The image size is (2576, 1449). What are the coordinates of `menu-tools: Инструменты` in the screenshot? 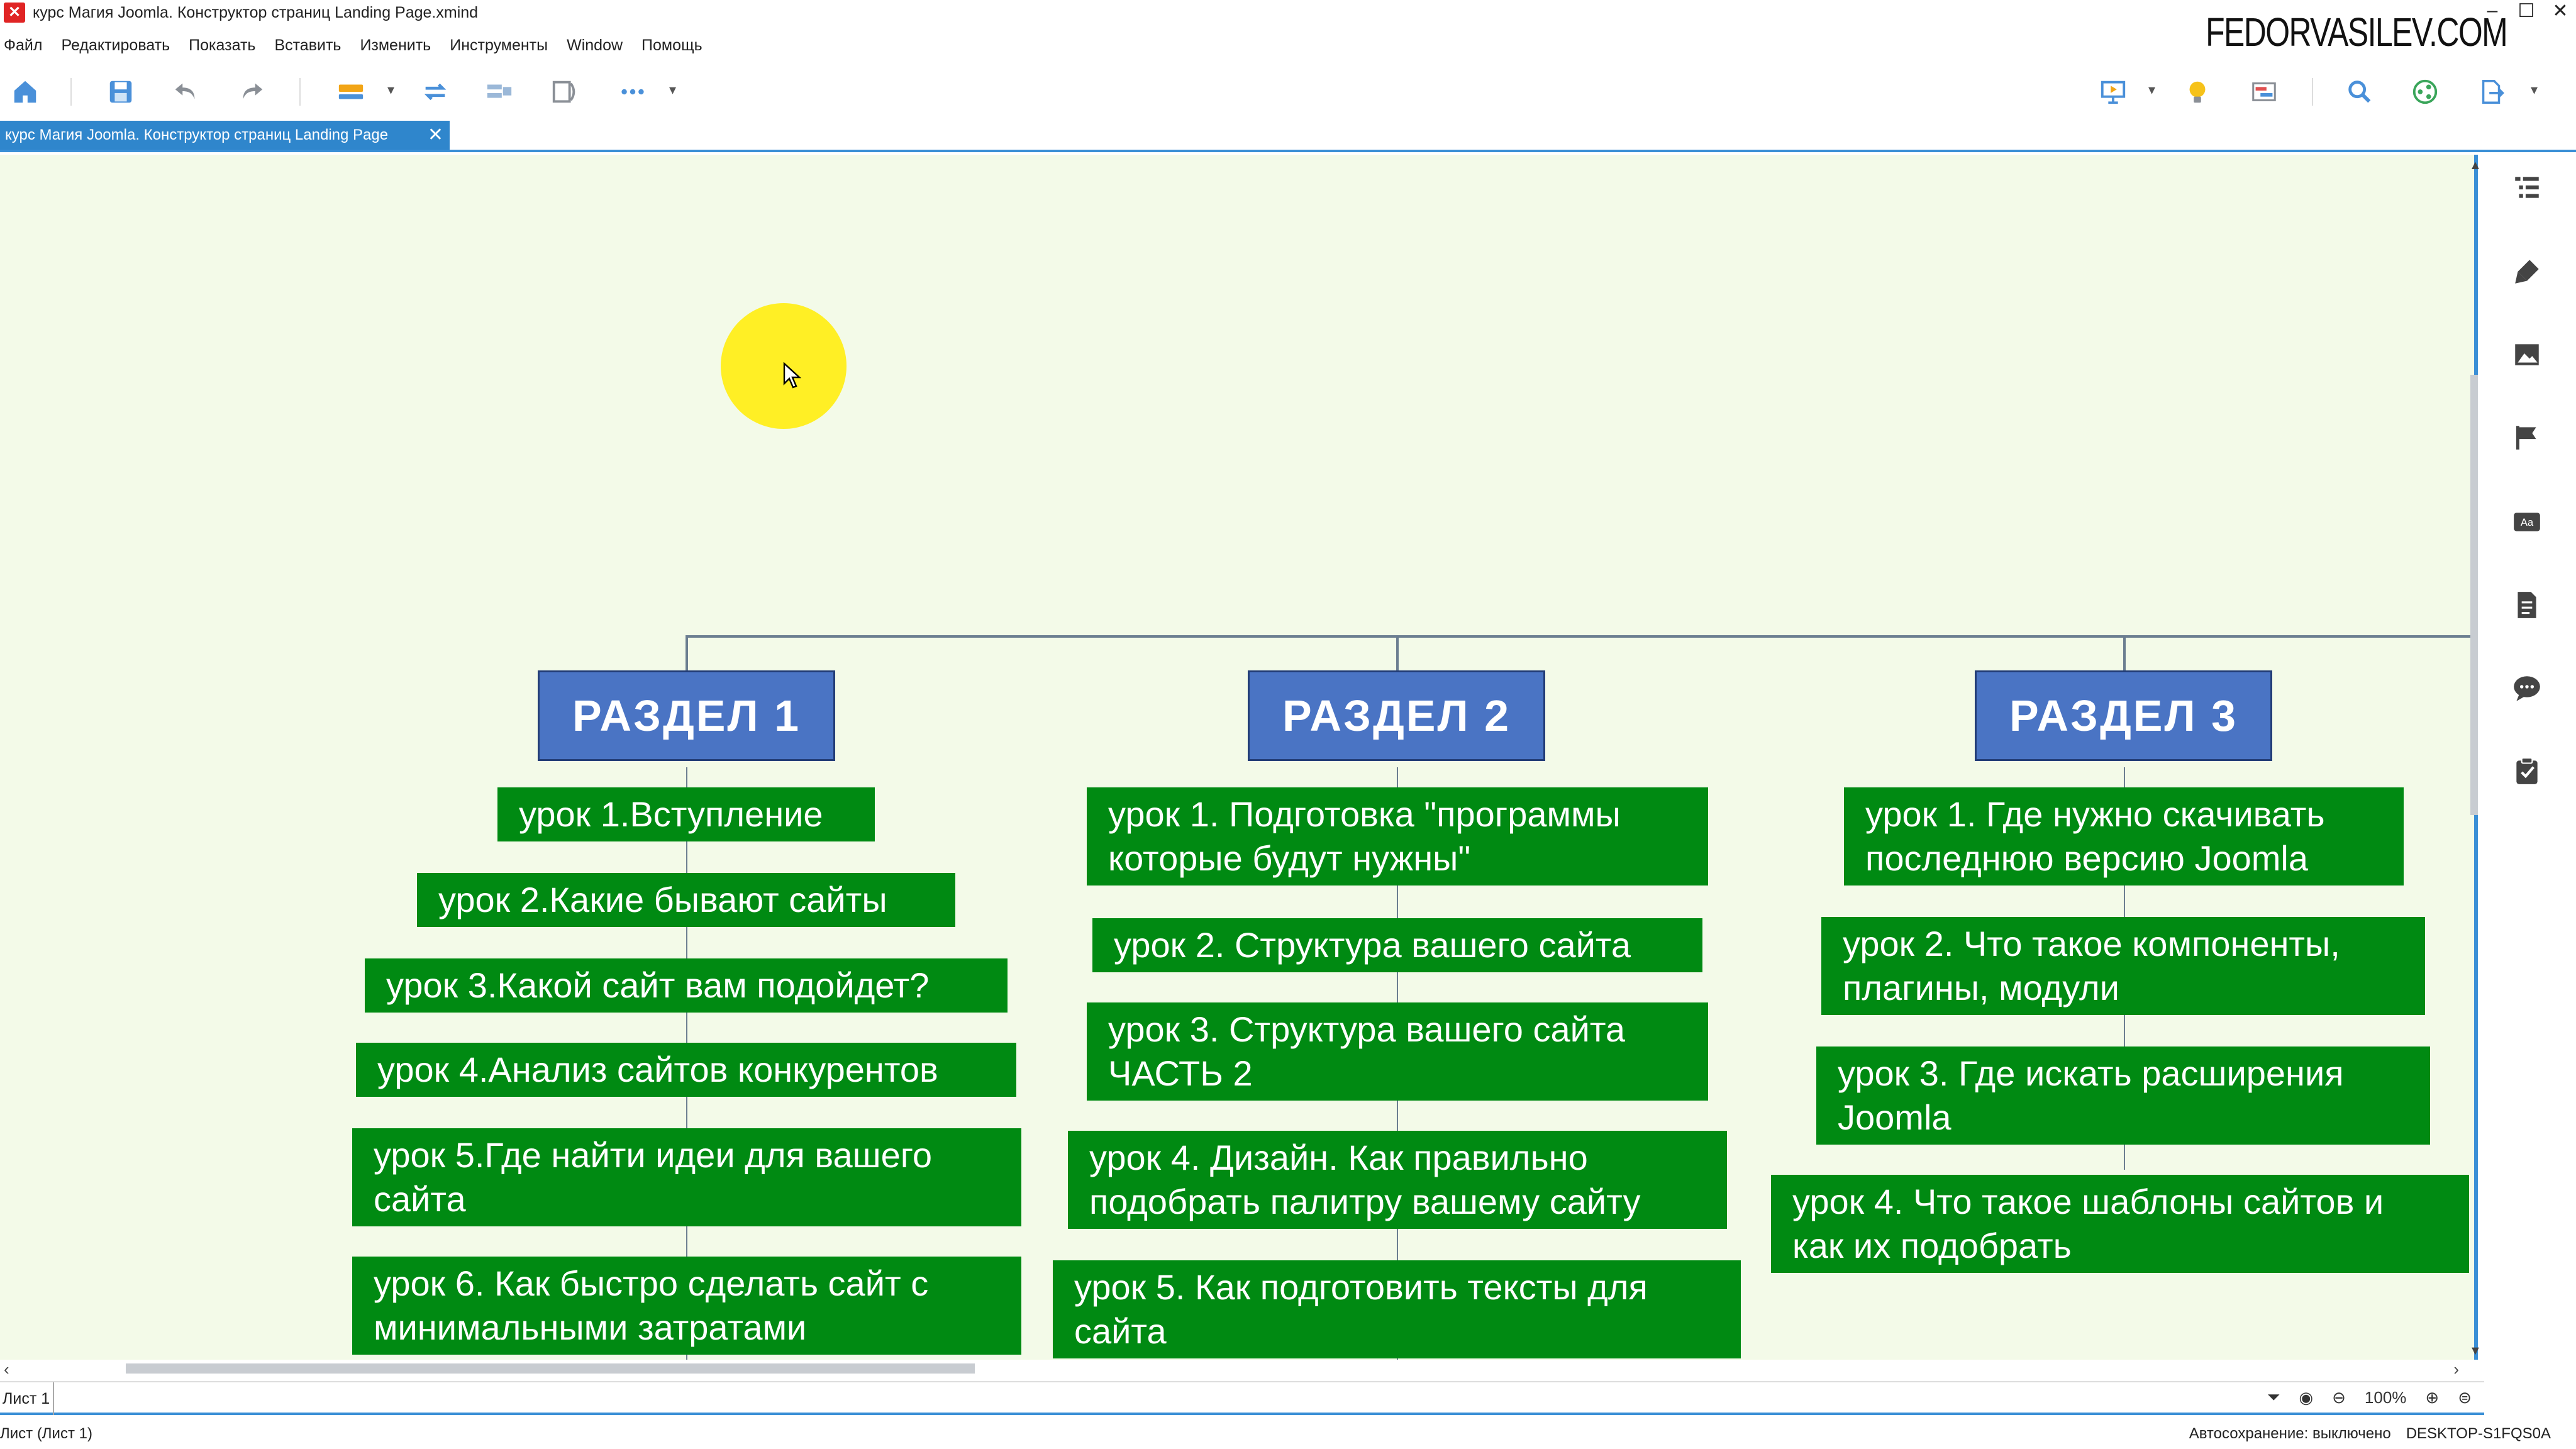 It's located at (499, 45).